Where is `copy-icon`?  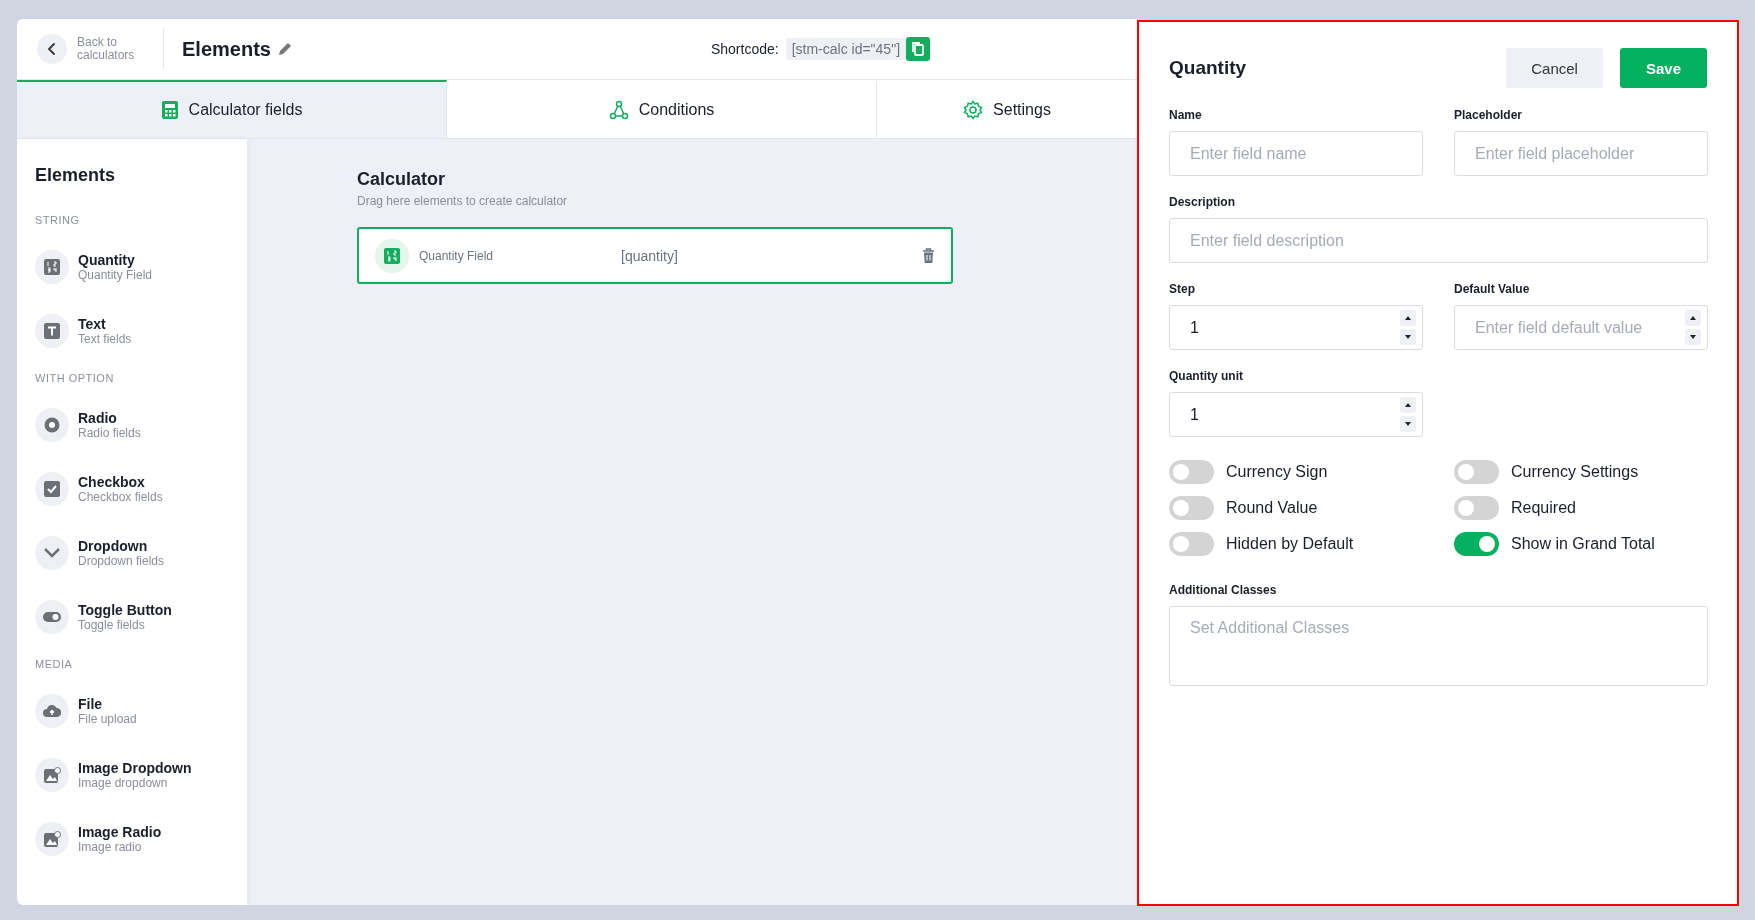 copy-icon is located at coordinates (918, 49).